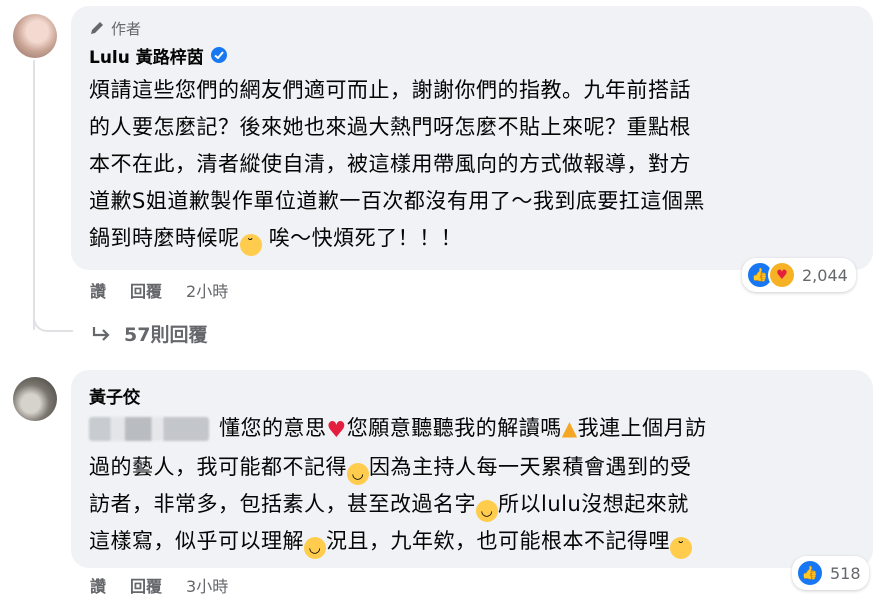  What do you see at coordinates (681, 548) in the screenshot?
I see `pleading-emoji: ˘` at bounding box center [681, 548].